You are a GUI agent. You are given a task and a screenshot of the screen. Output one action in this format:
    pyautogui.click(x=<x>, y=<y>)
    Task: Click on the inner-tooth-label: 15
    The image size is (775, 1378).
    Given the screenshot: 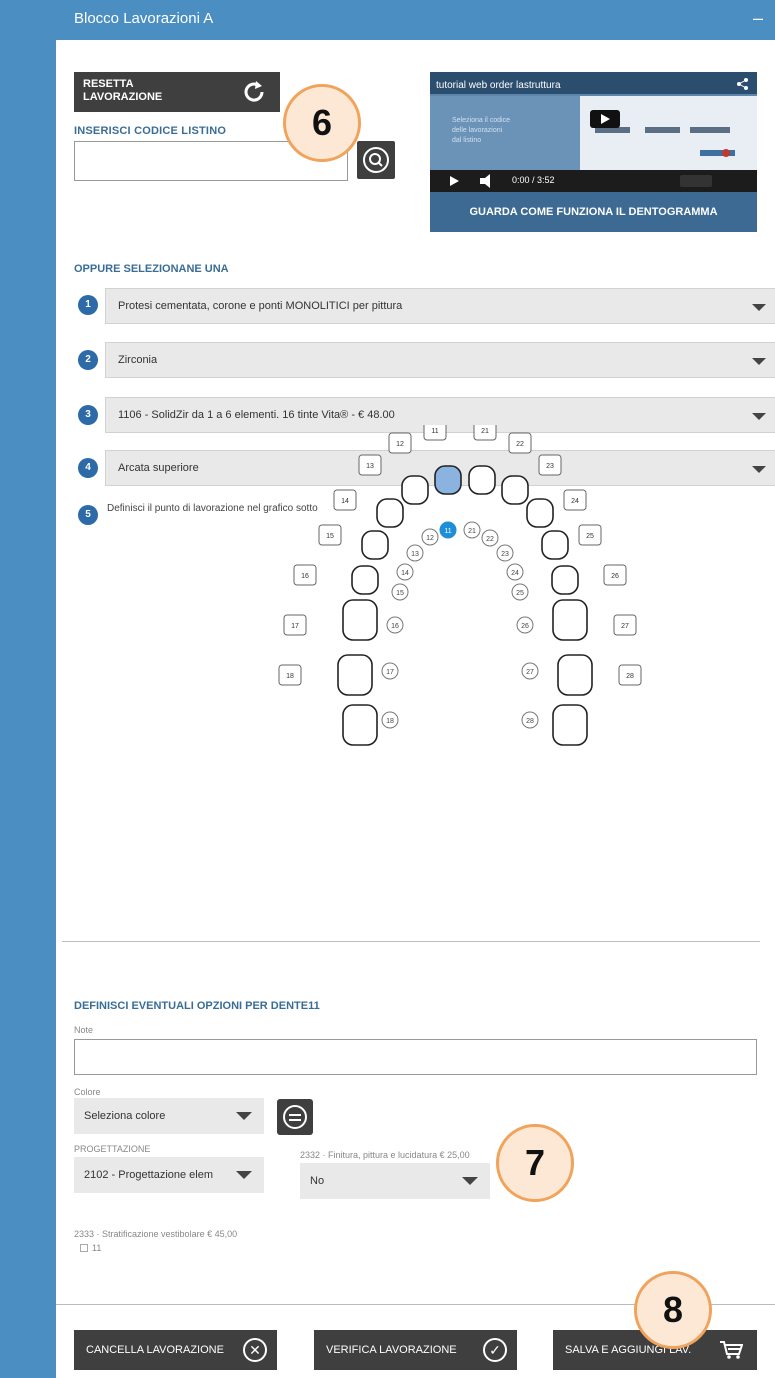 What is the action you would take?
    pyautogui.click(x=400, y=593)
    